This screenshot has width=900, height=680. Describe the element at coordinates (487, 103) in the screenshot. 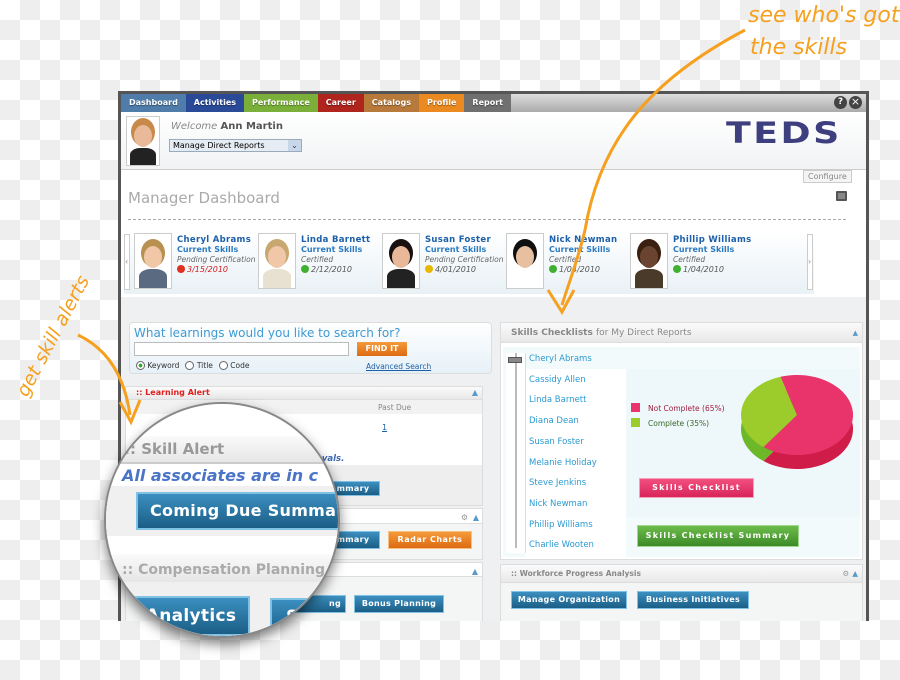

I see `tab-report: Report` at that location.